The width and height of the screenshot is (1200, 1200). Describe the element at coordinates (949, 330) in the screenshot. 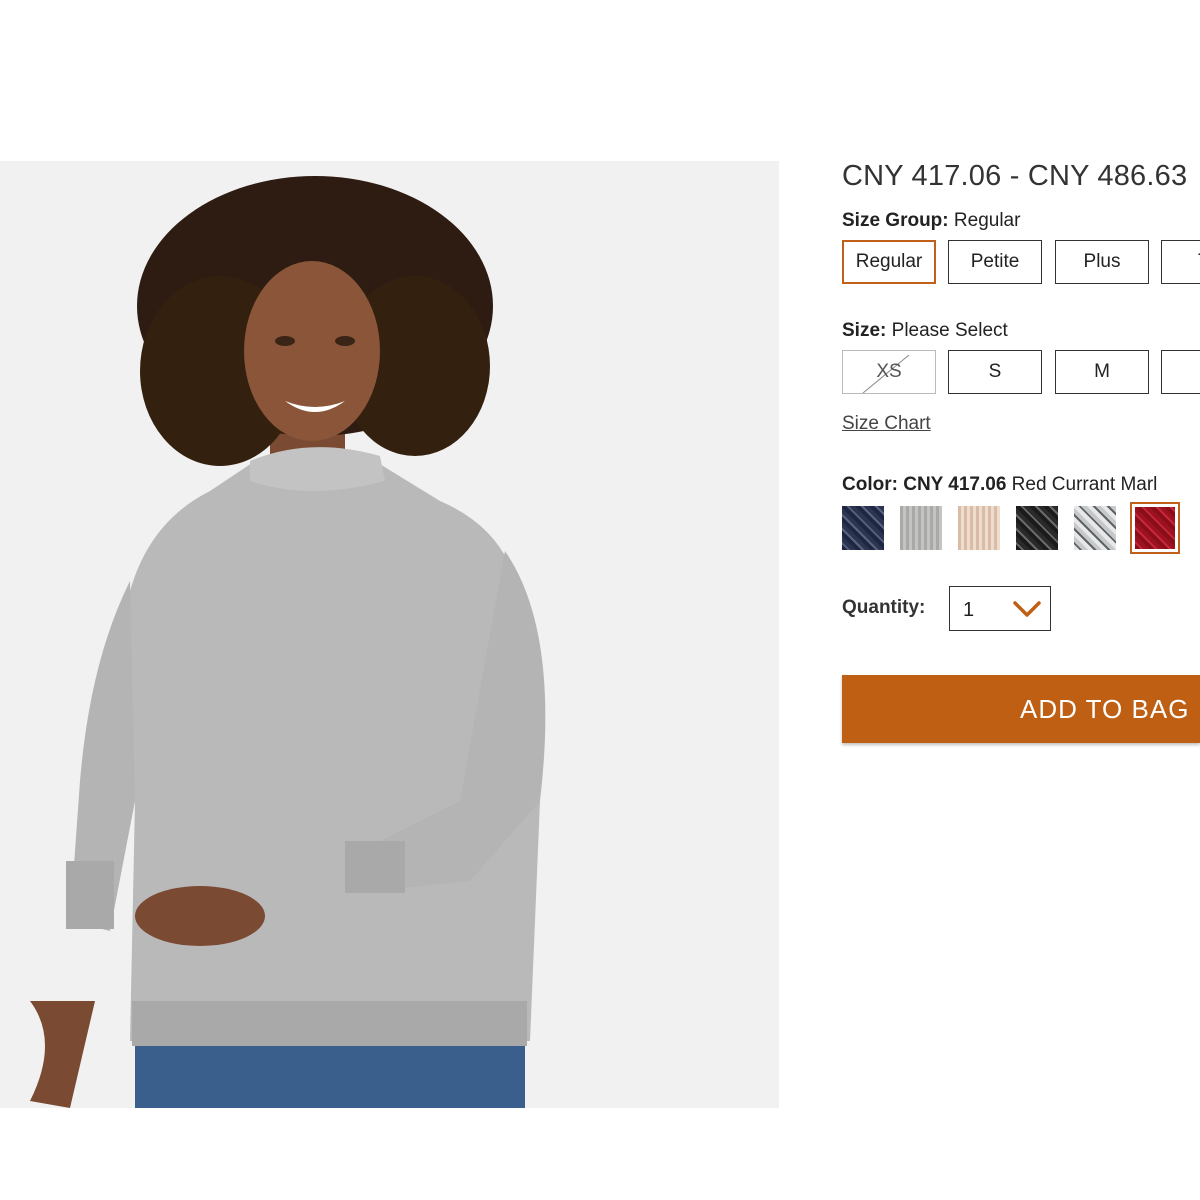

I see `size-value: Please Select` at that location.